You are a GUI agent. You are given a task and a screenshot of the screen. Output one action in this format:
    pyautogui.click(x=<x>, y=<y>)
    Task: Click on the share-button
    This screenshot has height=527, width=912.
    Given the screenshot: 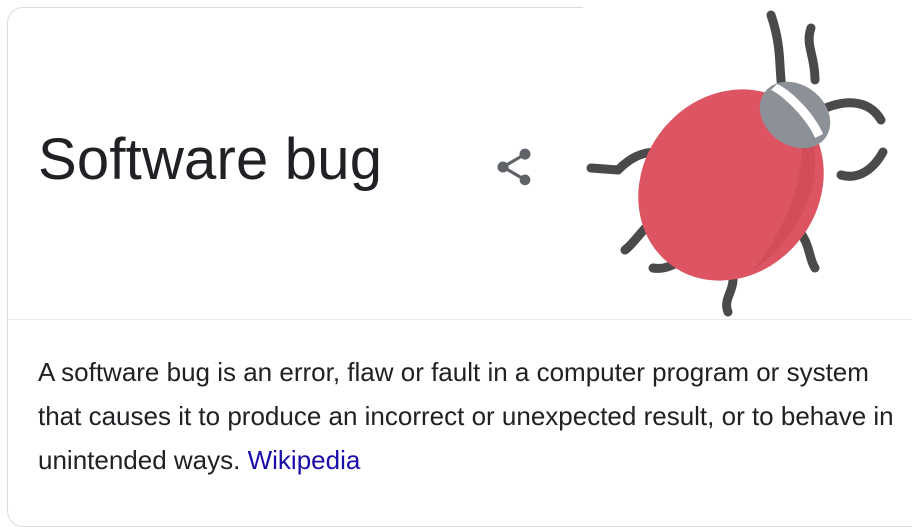 What is the action you would take?
    pyautogui.click(x=514, y=167)
    